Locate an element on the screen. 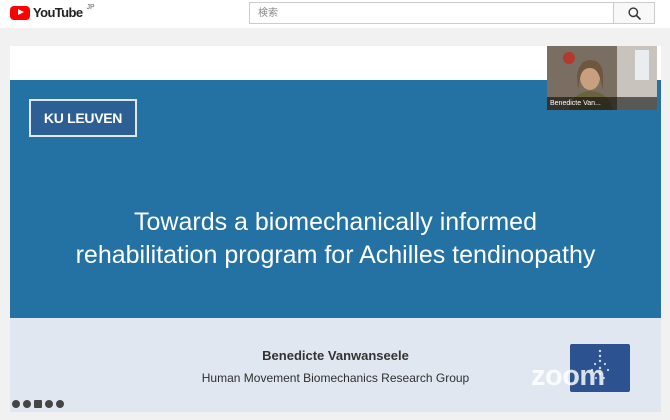 This screenshot has width=670, height=420. volume-control-icon is located at coordinates (27, 404).